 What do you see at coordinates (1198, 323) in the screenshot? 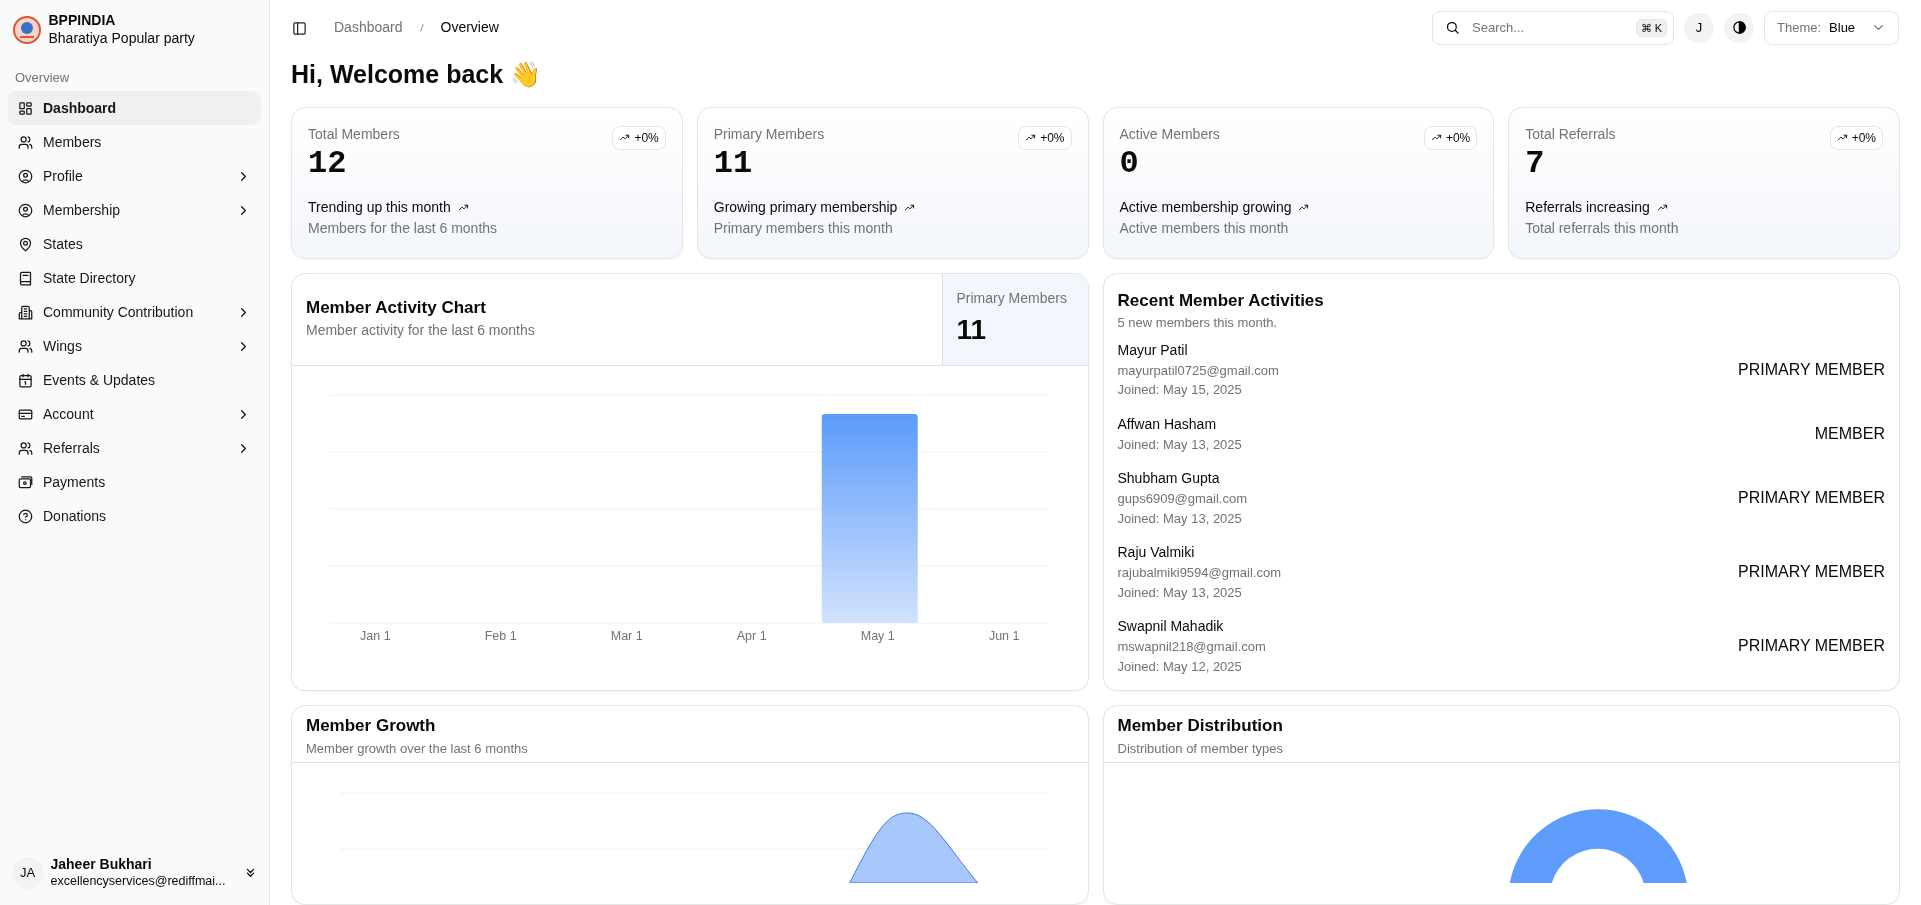
I see `card-subtitle: 5 new members this month.` at bounding box center [1198, 323].